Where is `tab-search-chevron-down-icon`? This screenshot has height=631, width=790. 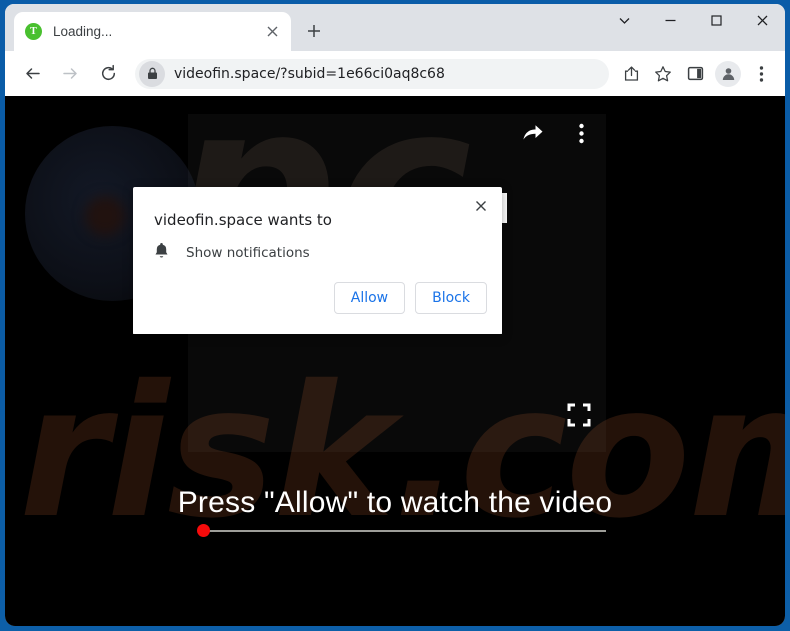 tab-search-chevron-down-icon is located at coordinates (624, 20).